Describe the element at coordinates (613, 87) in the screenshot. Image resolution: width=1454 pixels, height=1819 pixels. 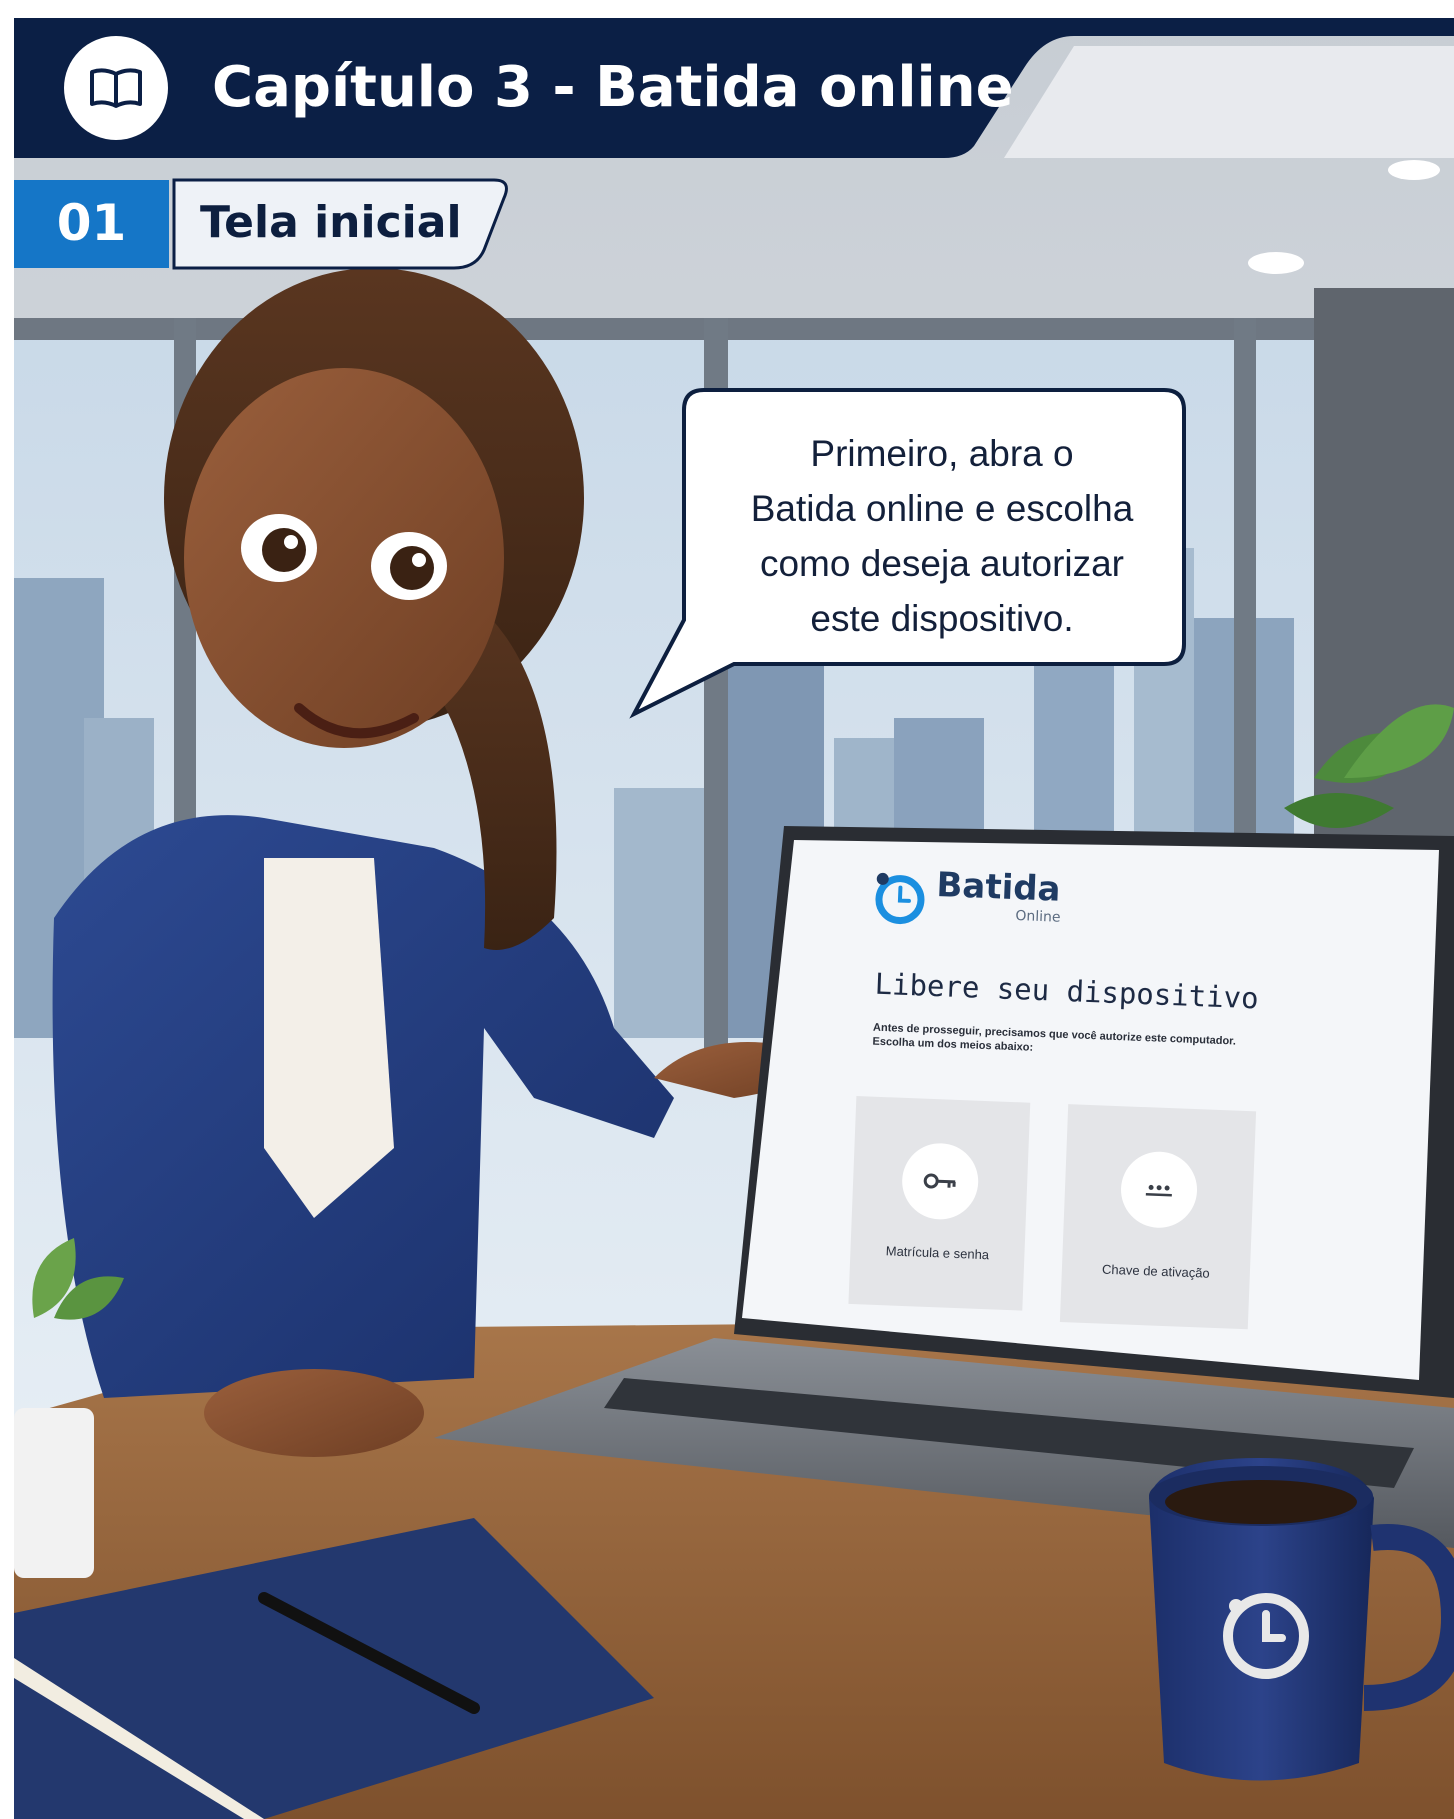
I see `chapter-title: Capítulo 3 - Batida online` at that location.